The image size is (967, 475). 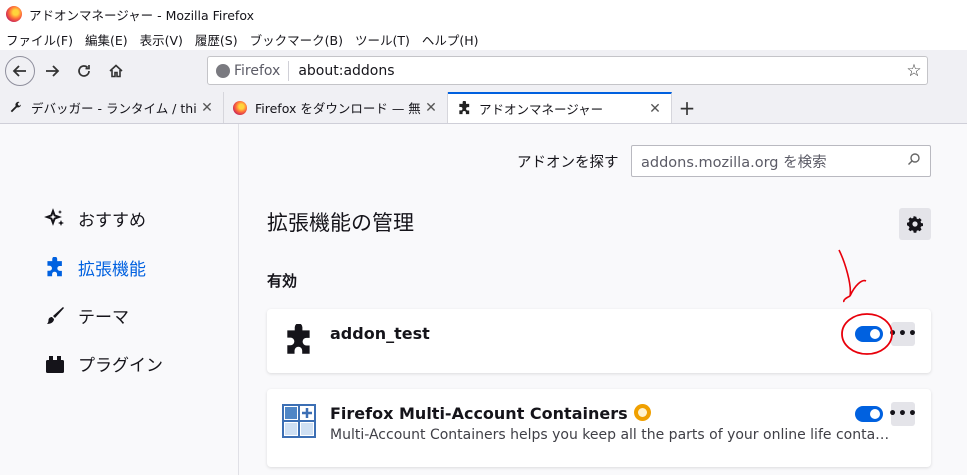 What do you see at coordinates (299, 341) in the screenshot?
I see `extension-puzzle-icon` at bounding box center [299, 341].